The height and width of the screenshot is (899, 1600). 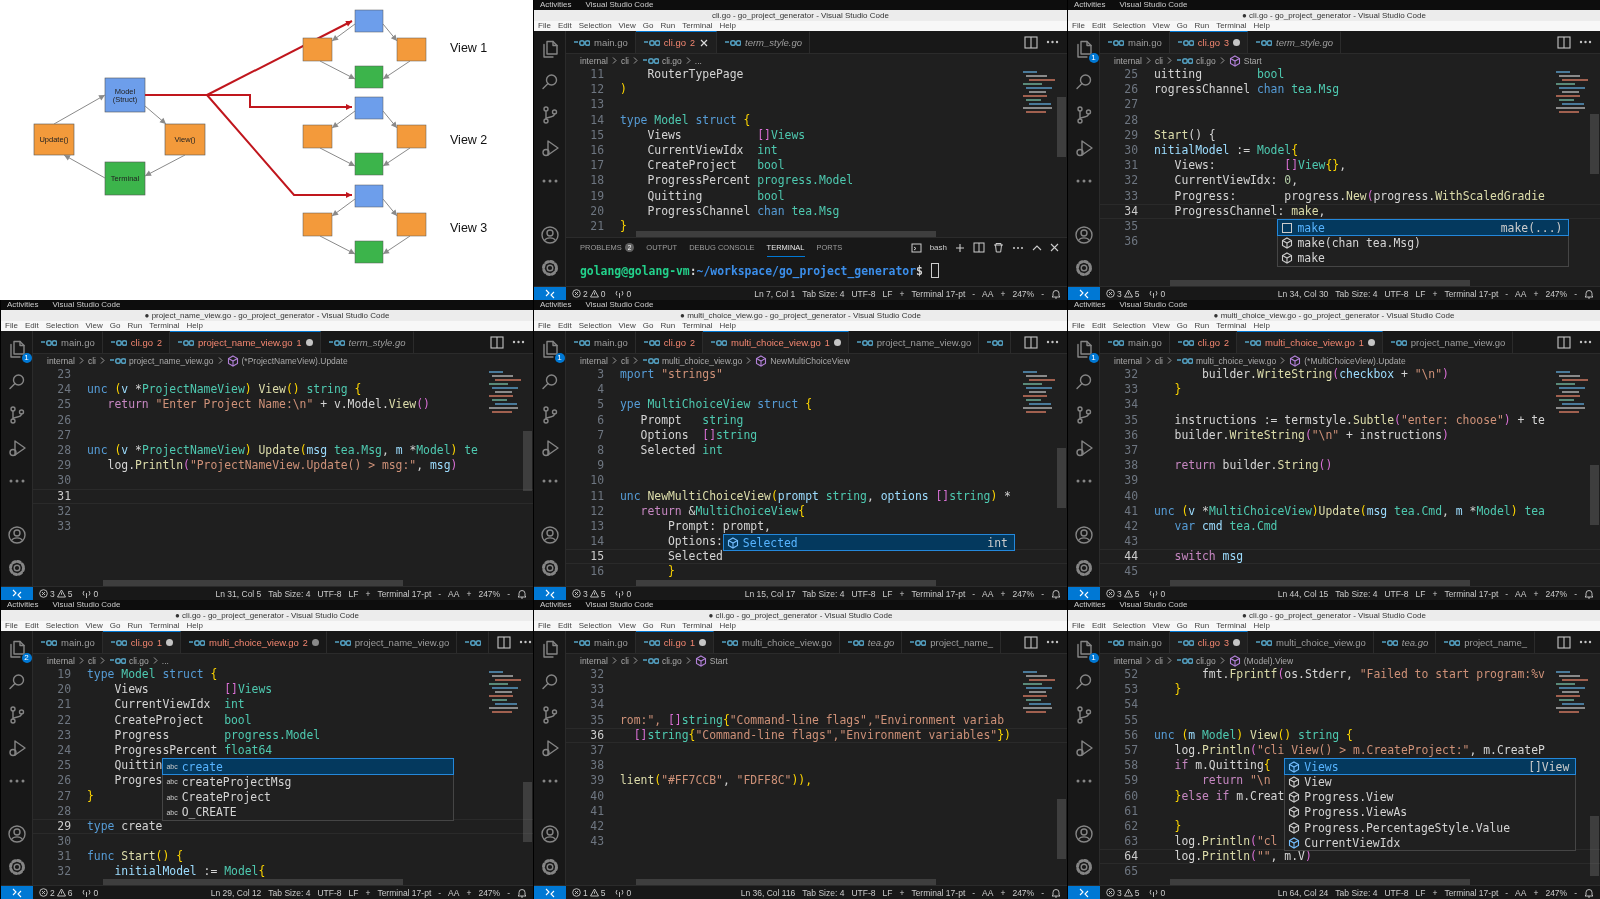 I want to click on suggestion-item: Progress.PercentageStyle.Value, so click(x=1430, y=827).